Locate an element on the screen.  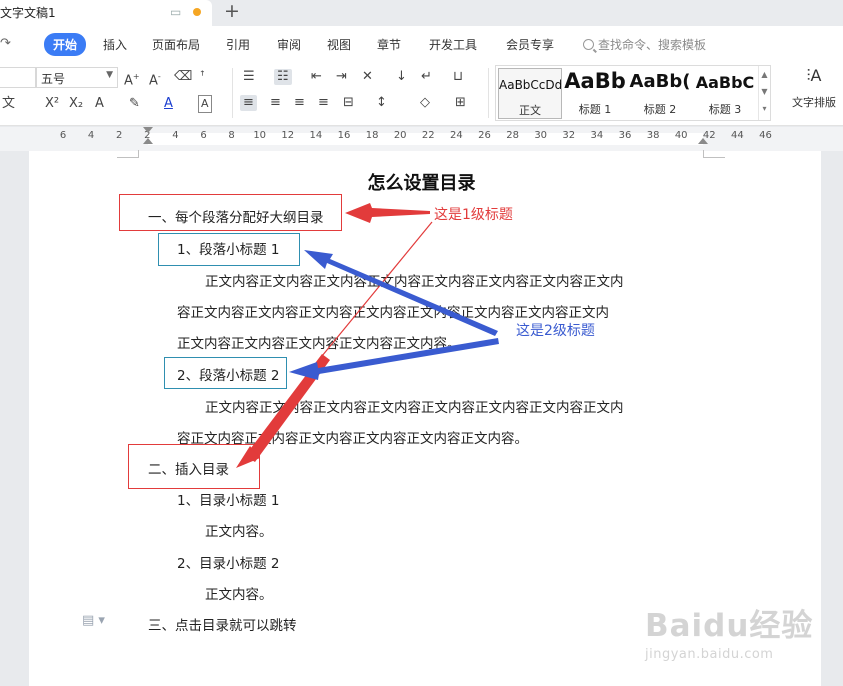
borders-icon: ⊞ is located at coordinates (460, 103).